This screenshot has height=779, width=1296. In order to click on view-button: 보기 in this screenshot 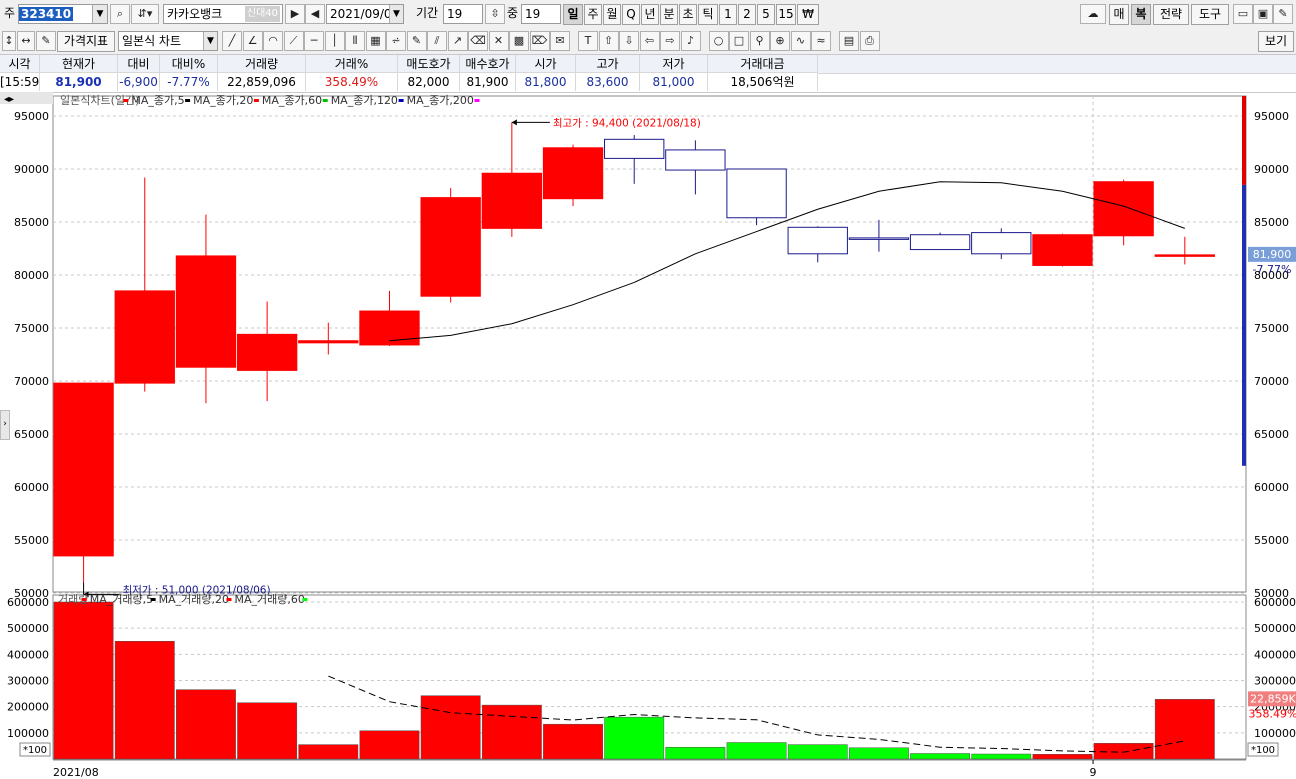, I will do `click(1276, 41)`.